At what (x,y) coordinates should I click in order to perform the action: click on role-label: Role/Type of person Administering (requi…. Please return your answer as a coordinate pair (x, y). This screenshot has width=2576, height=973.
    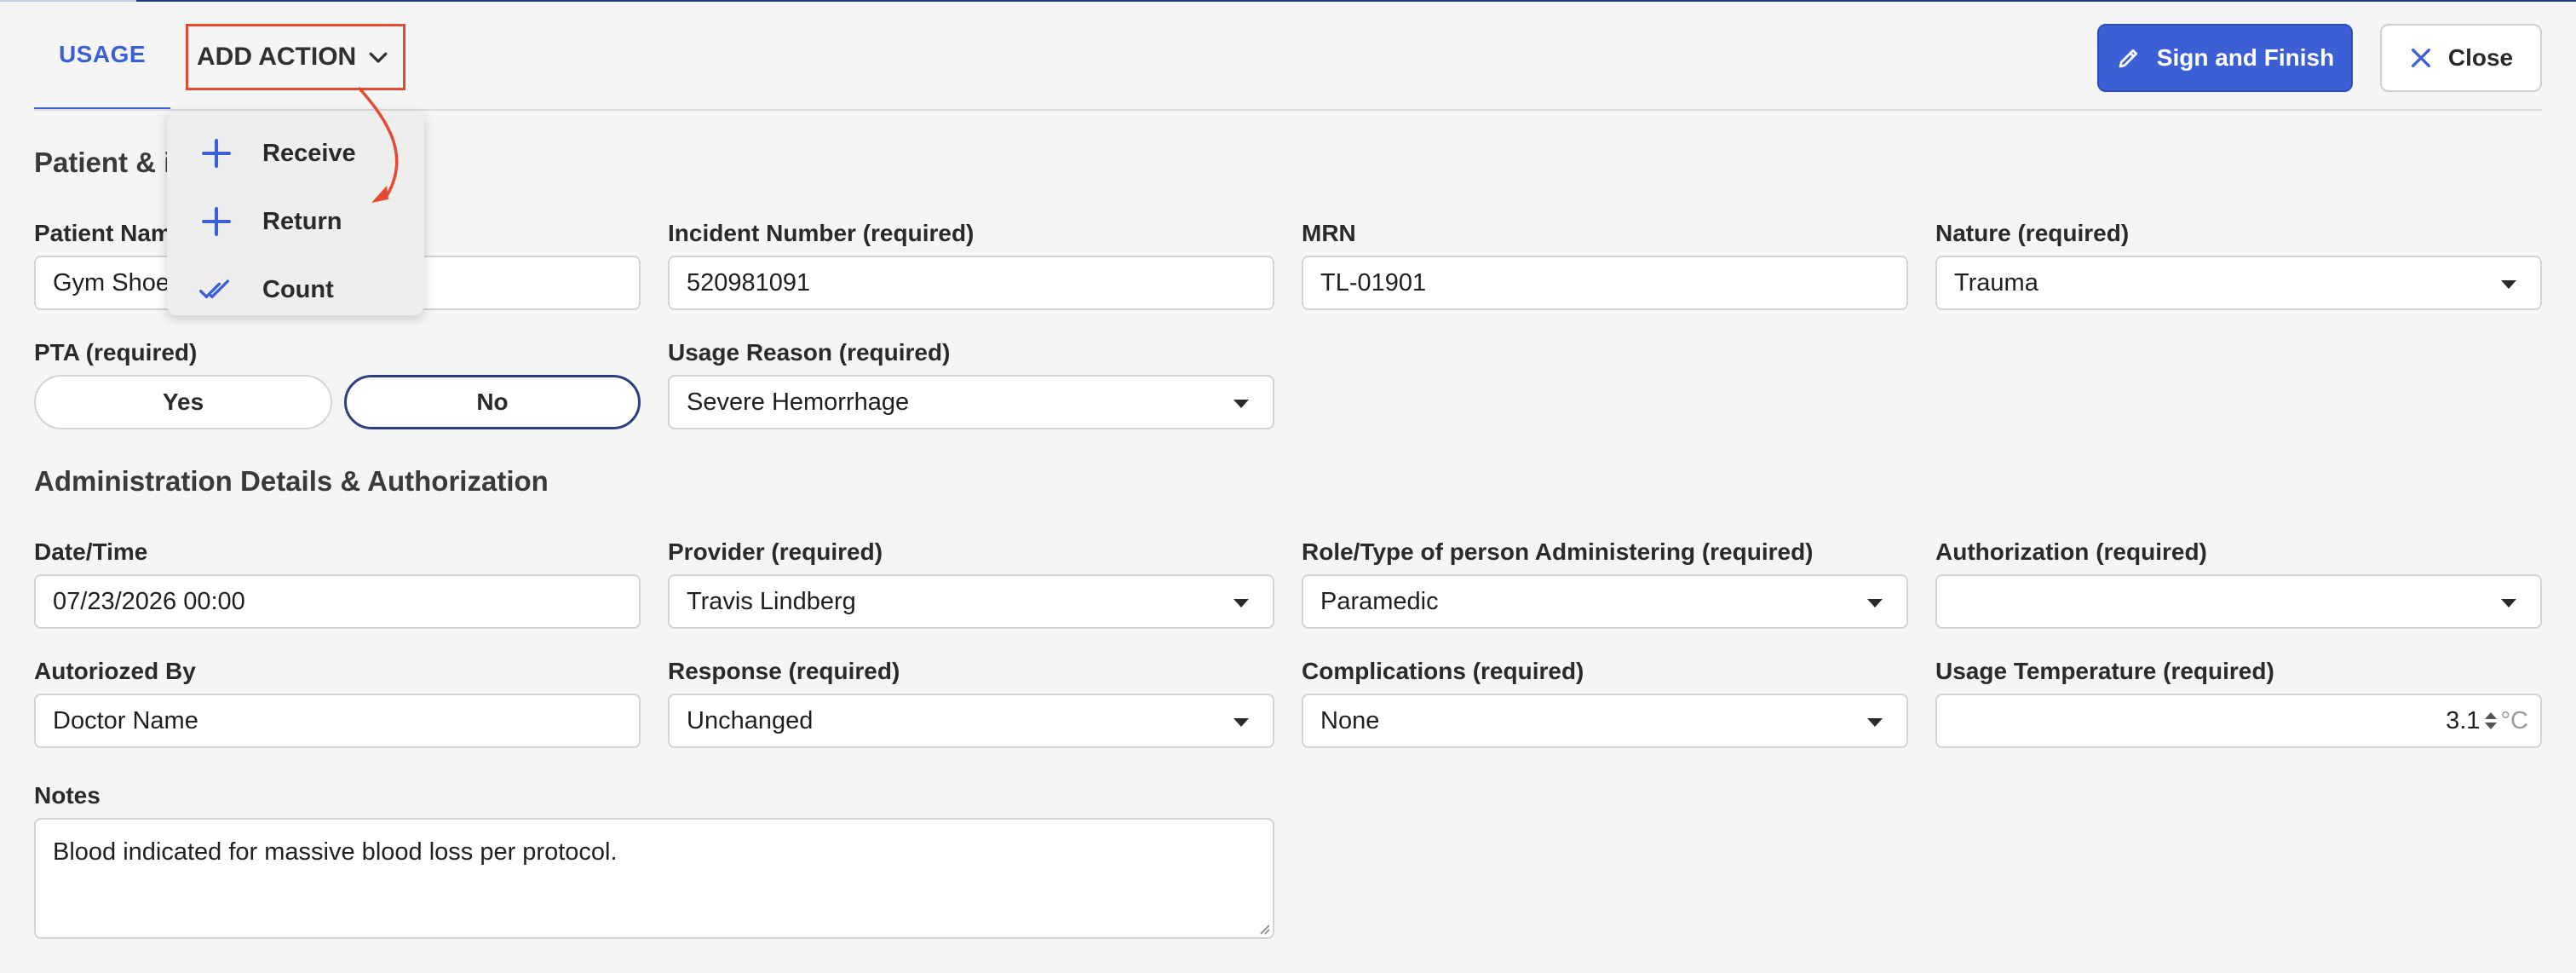
    Looking at the image, I should click on (1558, 552).